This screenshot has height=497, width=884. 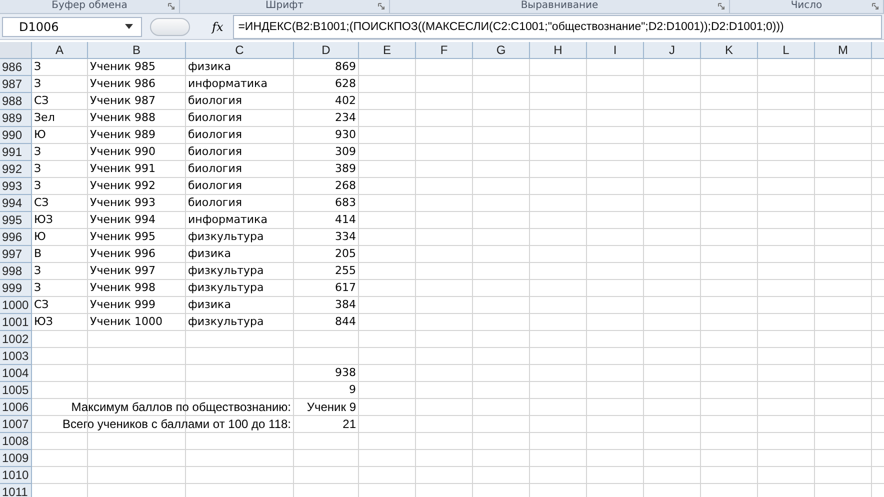 I want to click on table-cell-text: Всего учеников с баллами от 100 до 118:, so click(x=177, y=424).